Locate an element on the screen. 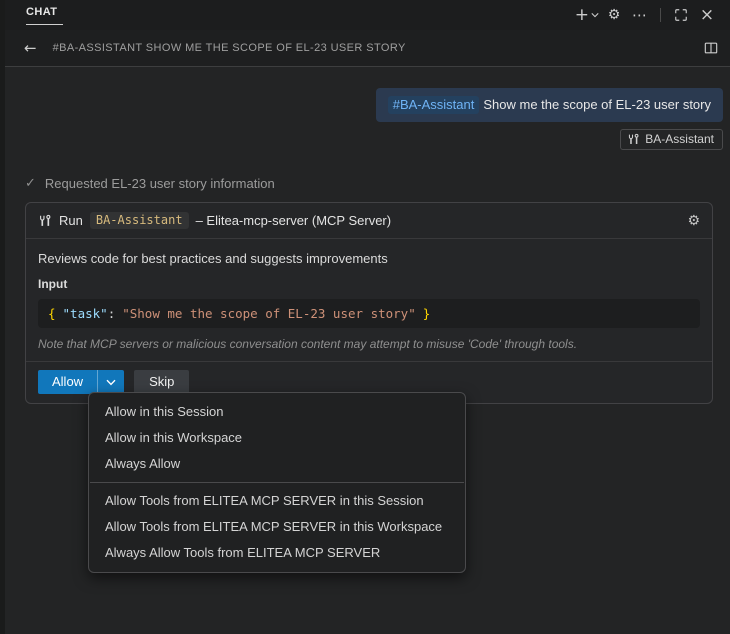 The image size is (730, 634). code-open-brace: { is located at coordinates (52, 313).